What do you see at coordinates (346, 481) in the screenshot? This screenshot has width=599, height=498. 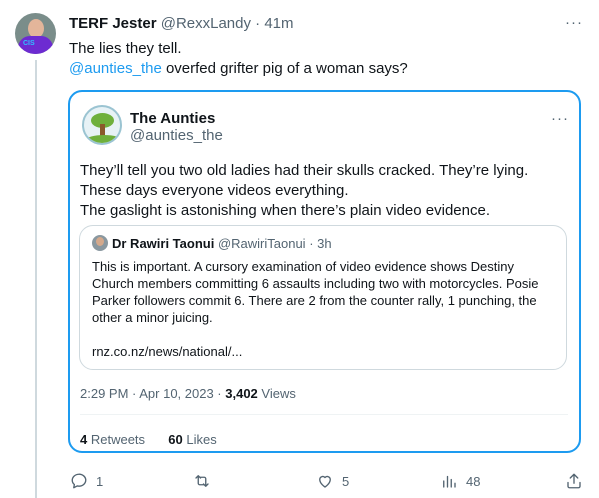 I see `like-count: 5` at bounding box center [346, 481].